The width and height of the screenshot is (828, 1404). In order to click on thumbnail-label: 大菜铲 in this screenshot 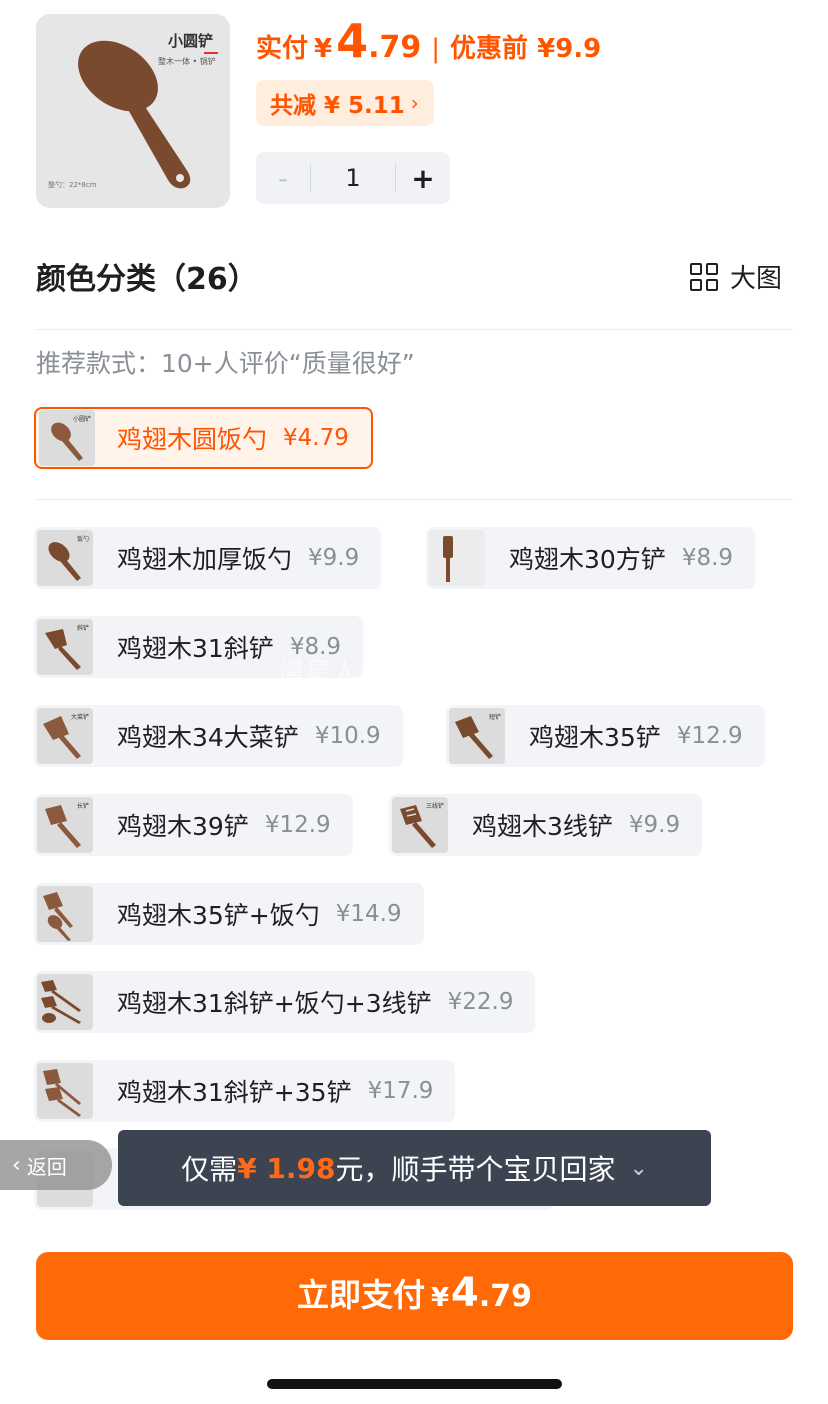, I will do `click(79, 717)`.